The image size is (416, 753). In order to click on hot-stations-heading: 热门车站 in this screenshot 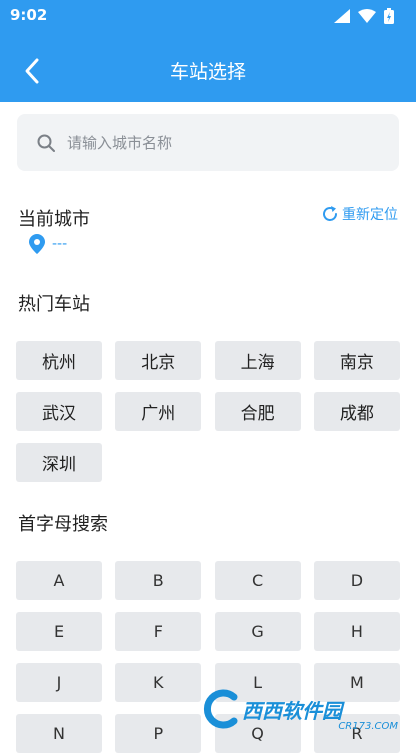, I will do `click(54, 304)`.